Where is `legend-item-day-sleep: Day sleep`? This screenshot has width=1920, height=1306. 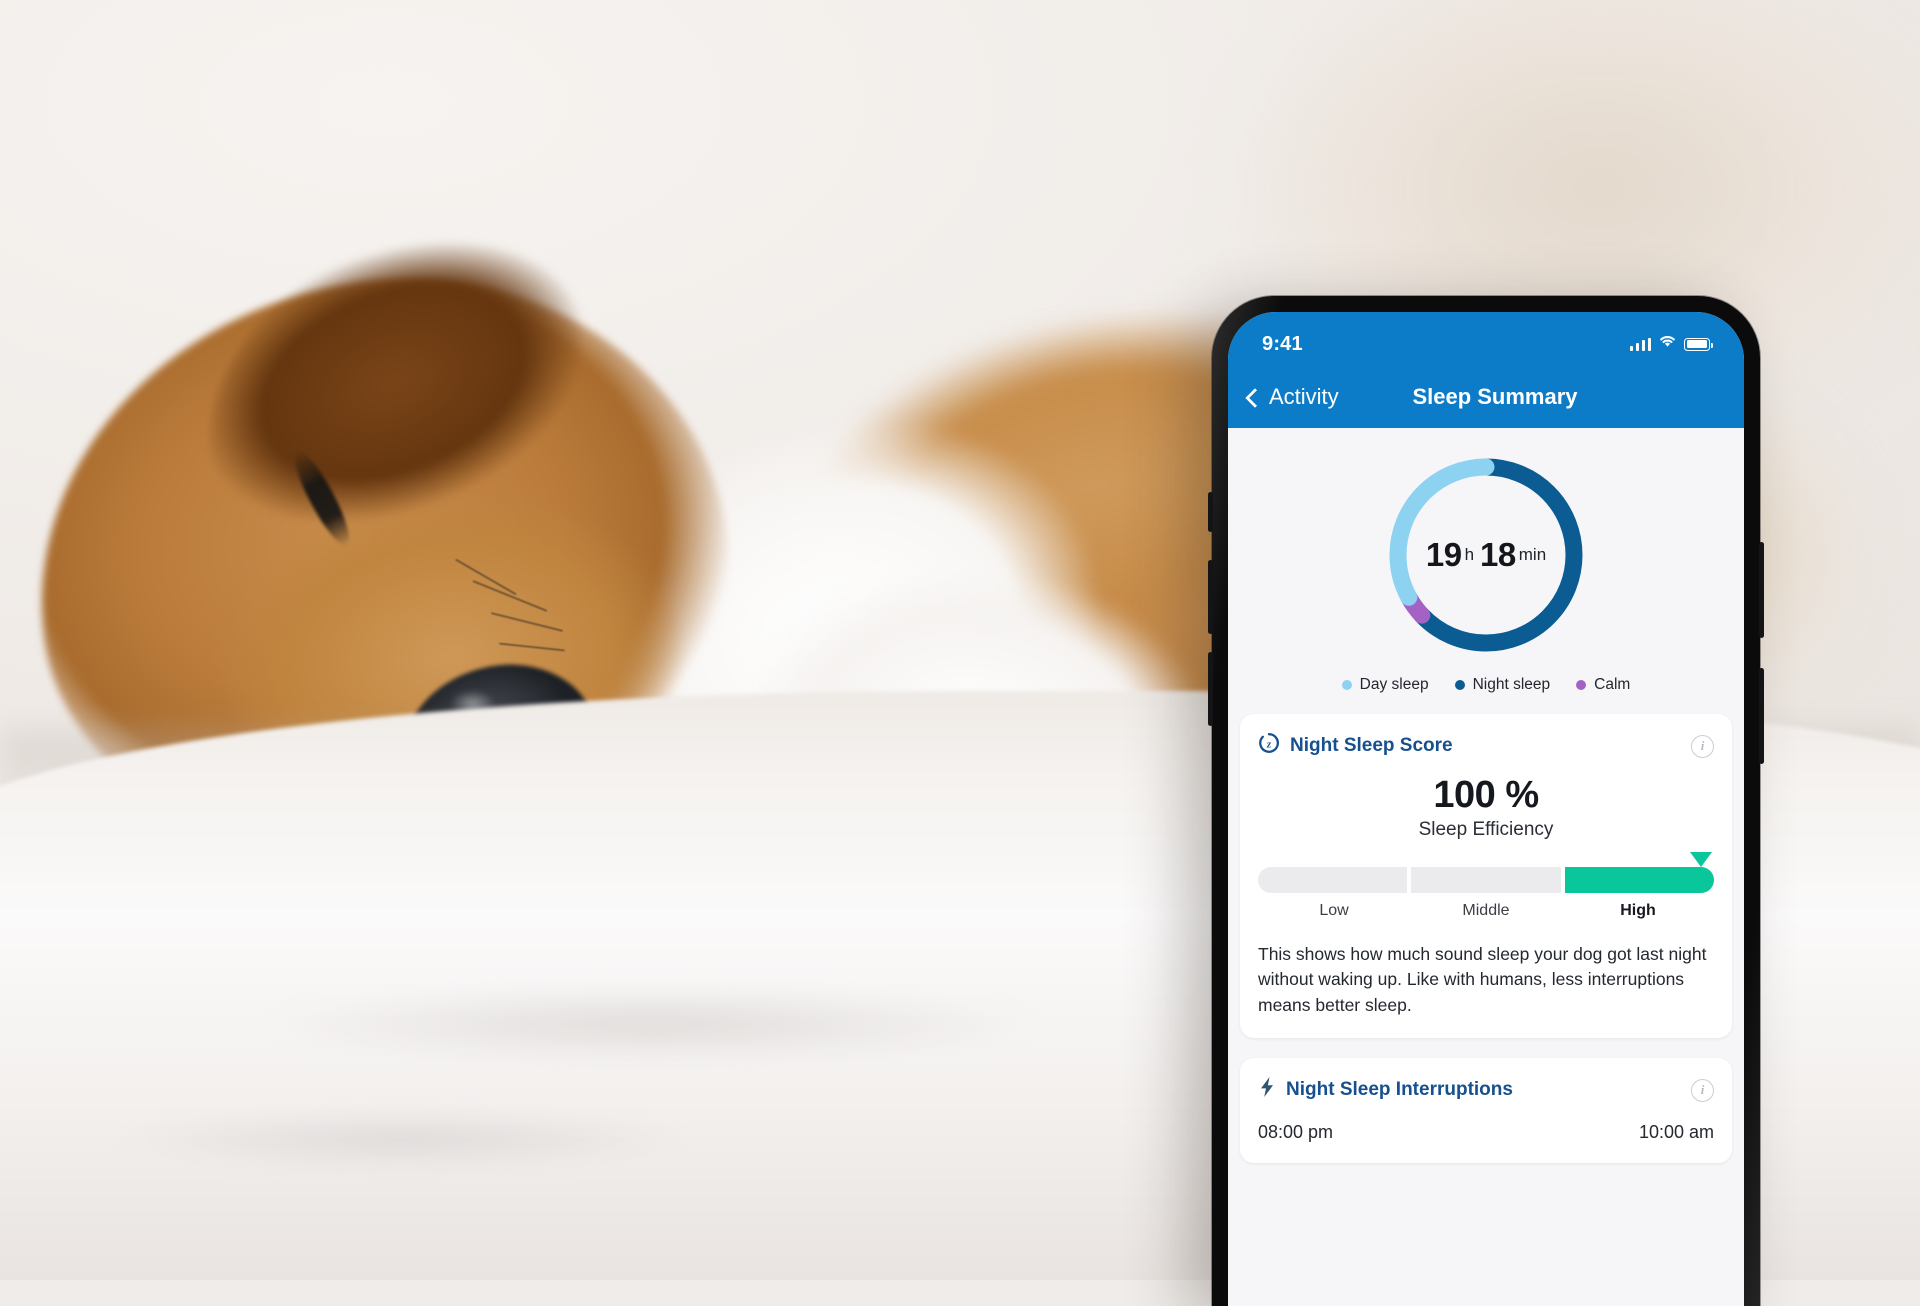 legend-item-day-sleep: Day sleep is located at coordinates (1385, 685).